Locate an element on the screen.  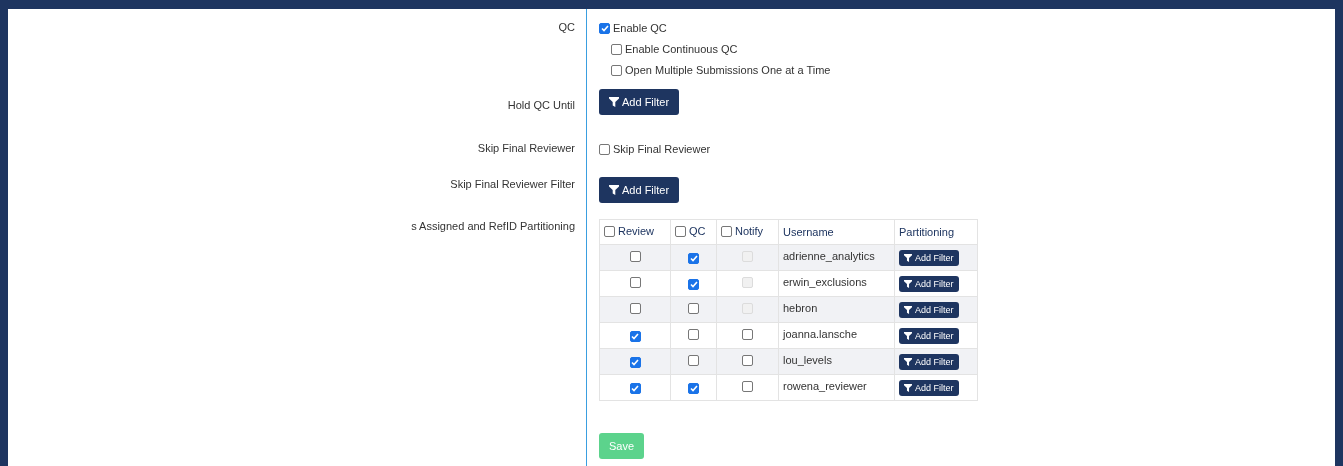
option-label: Open Multiple Submissions One at a Time is located at coordinates (728, 70).